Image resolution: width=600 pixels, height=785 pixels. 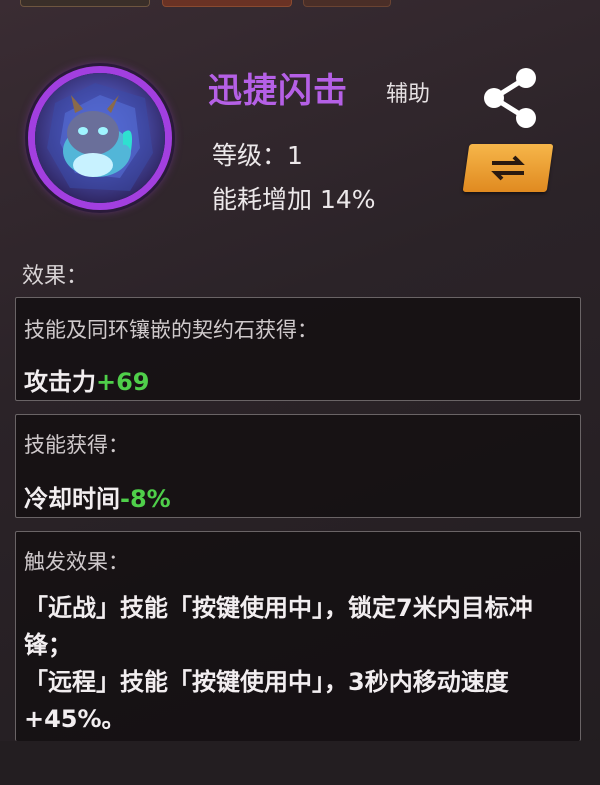 What do you see at coordinates (76, 445) in the screenshot?
I see `panel-title: 技能获得：` at bounding box center [76, 445].